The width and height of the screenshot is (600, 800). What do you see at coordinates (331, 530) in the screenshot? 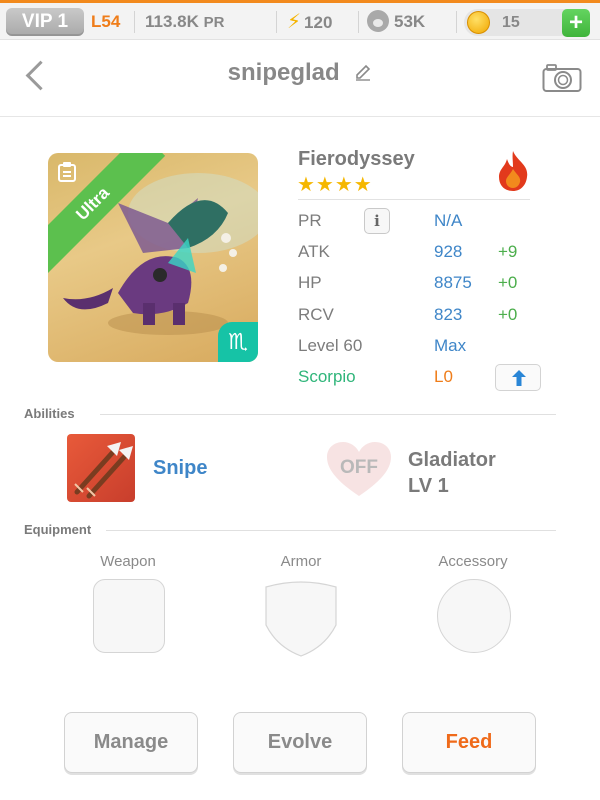
I see `equipment-divider` at bounding box center [331, 530].